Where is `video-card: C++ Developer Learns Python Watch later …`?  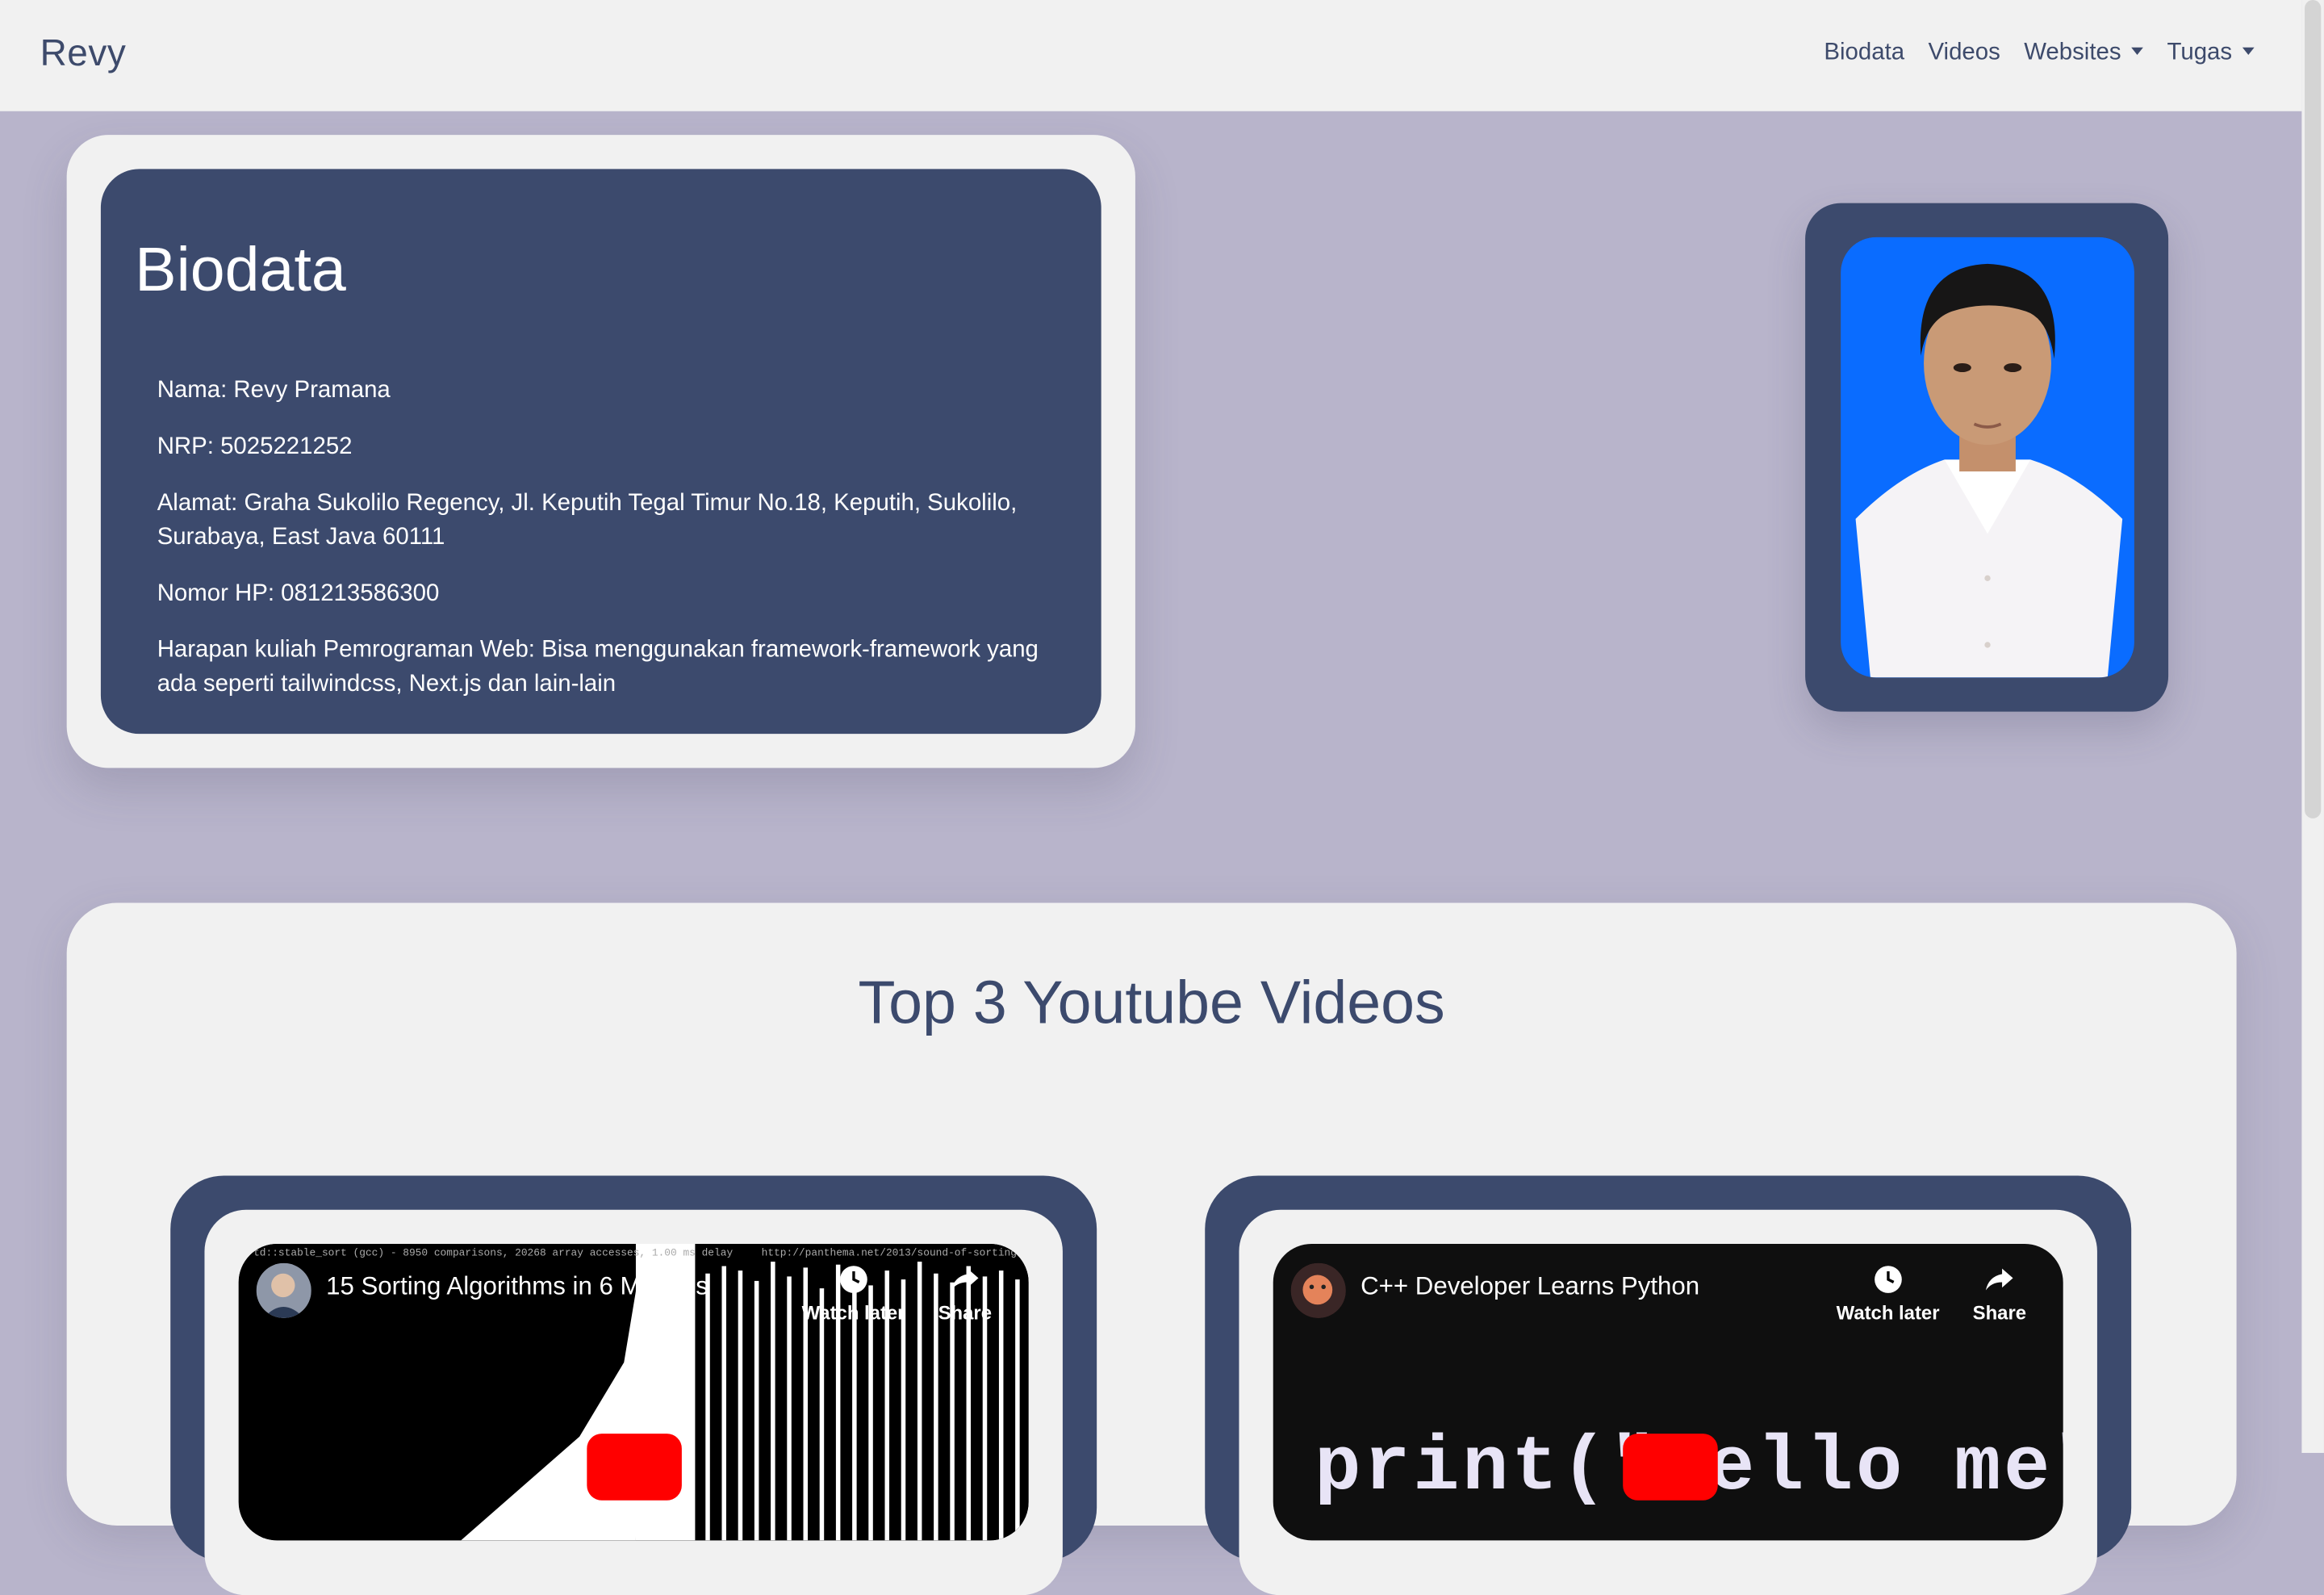
video-card: C++ Developer Learns Python Watch later … is located at coordinates (1669, 1385).